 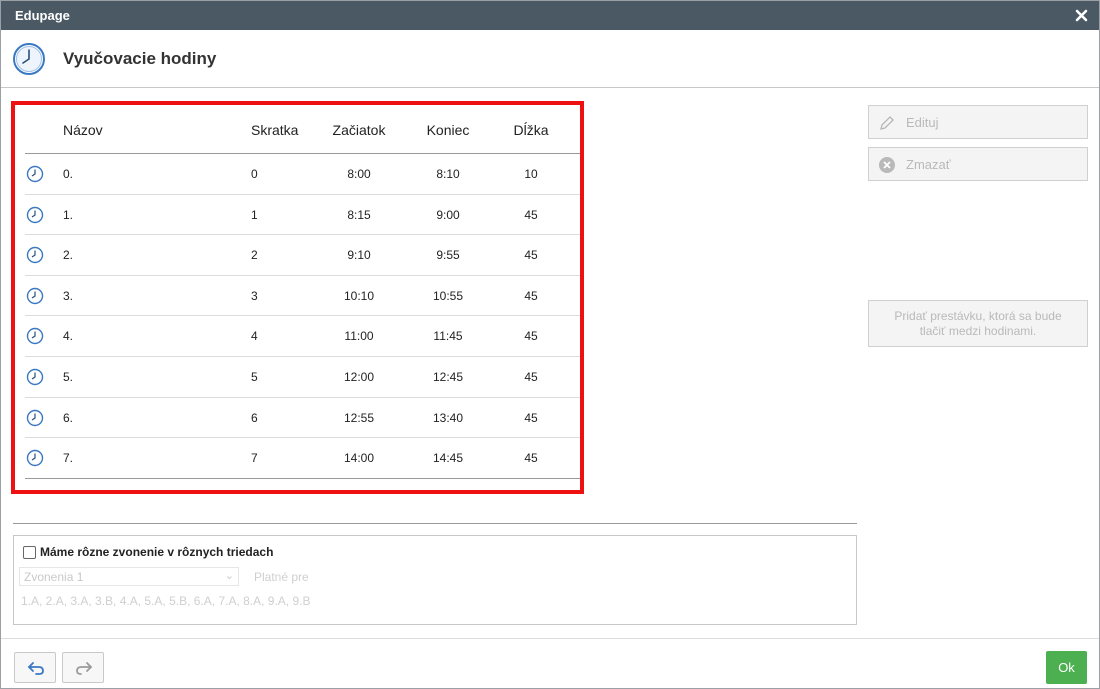 I want to click on column-header-start: Začiatok, so click(x=359, y=130).